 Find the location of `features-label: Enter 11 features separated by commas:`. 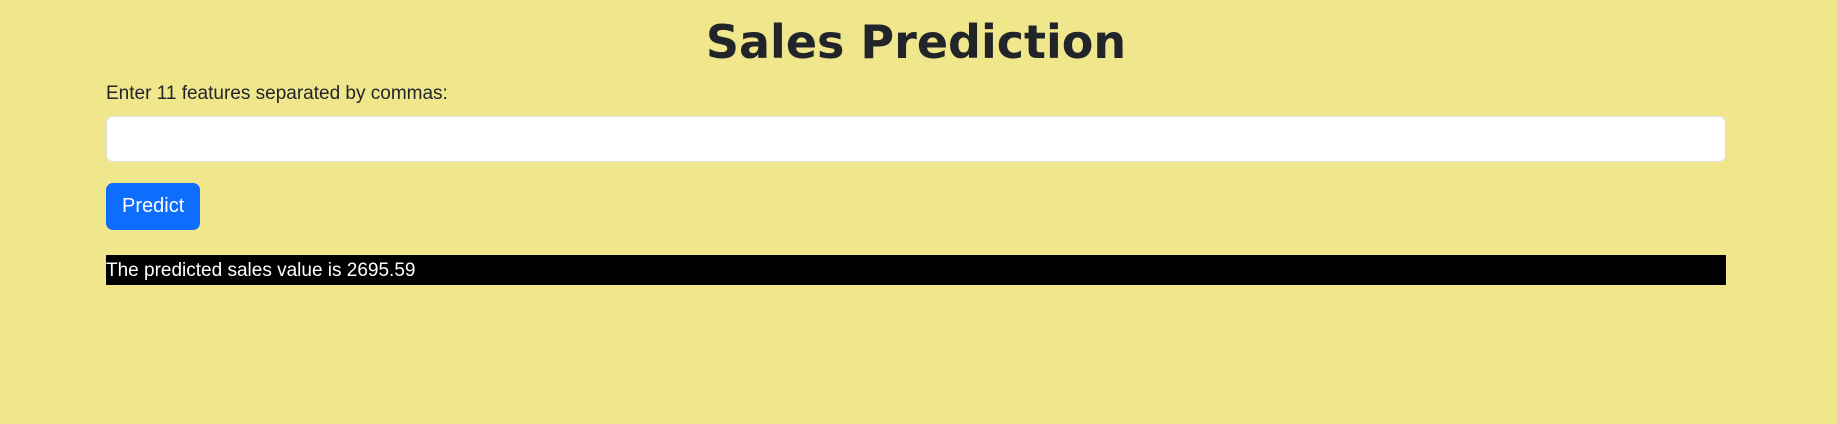

features-label: Enter 11 features separated by commas: is located at coordinates (277, 93).